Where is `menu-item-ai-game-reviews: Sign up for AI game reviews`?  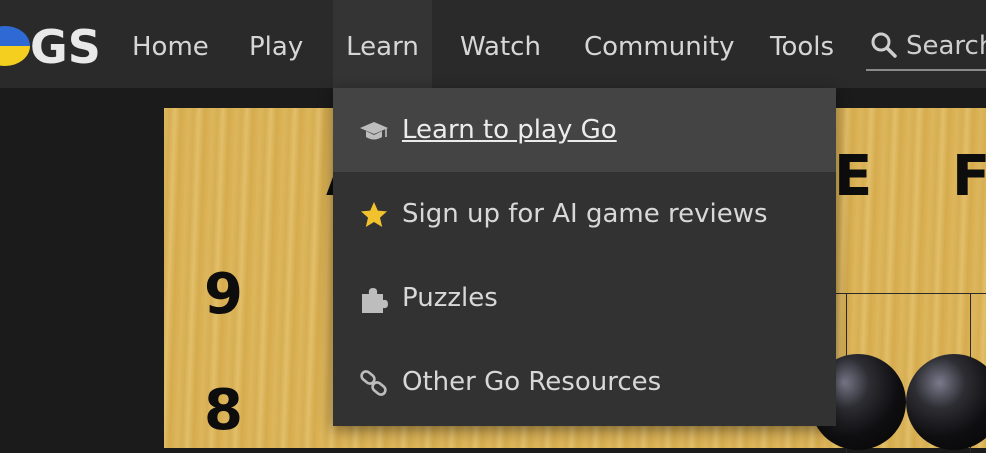 menu-item-ai-game-reviews: Sign up for AI game reviews is located at coordinates (584, 214).